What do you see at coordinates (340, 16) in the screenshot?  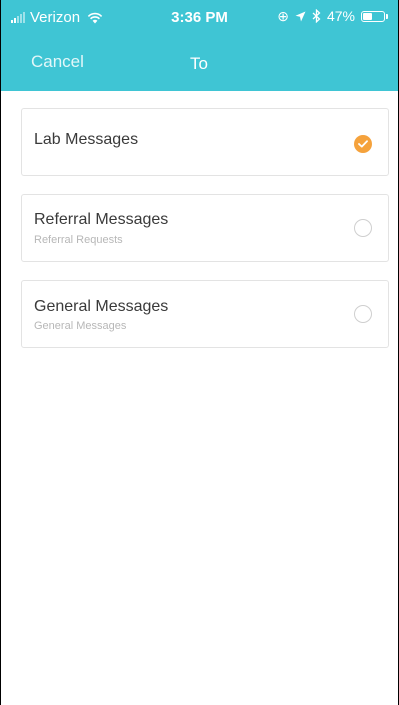 I see `battery-percent: 47%` at bounding box center [340, 16].